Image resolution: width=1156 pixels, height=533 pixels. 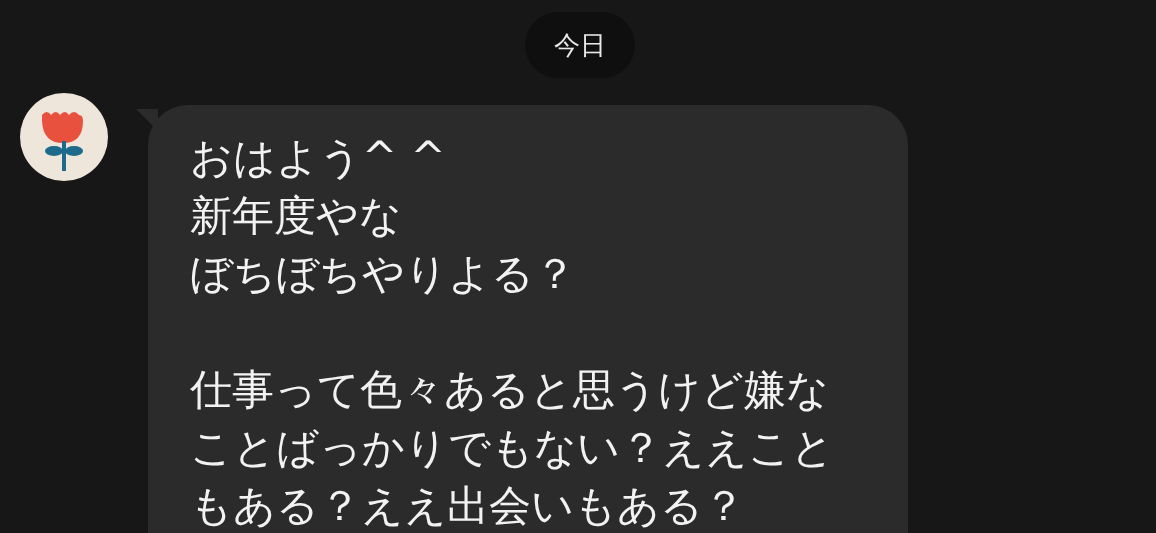 What do you see at coordinates (383, 216) in the screenshot?
I see `message-text: おはよう^ ^ 新年度やな ぼちぼちやりよる？` at bounding box center [383, 216].